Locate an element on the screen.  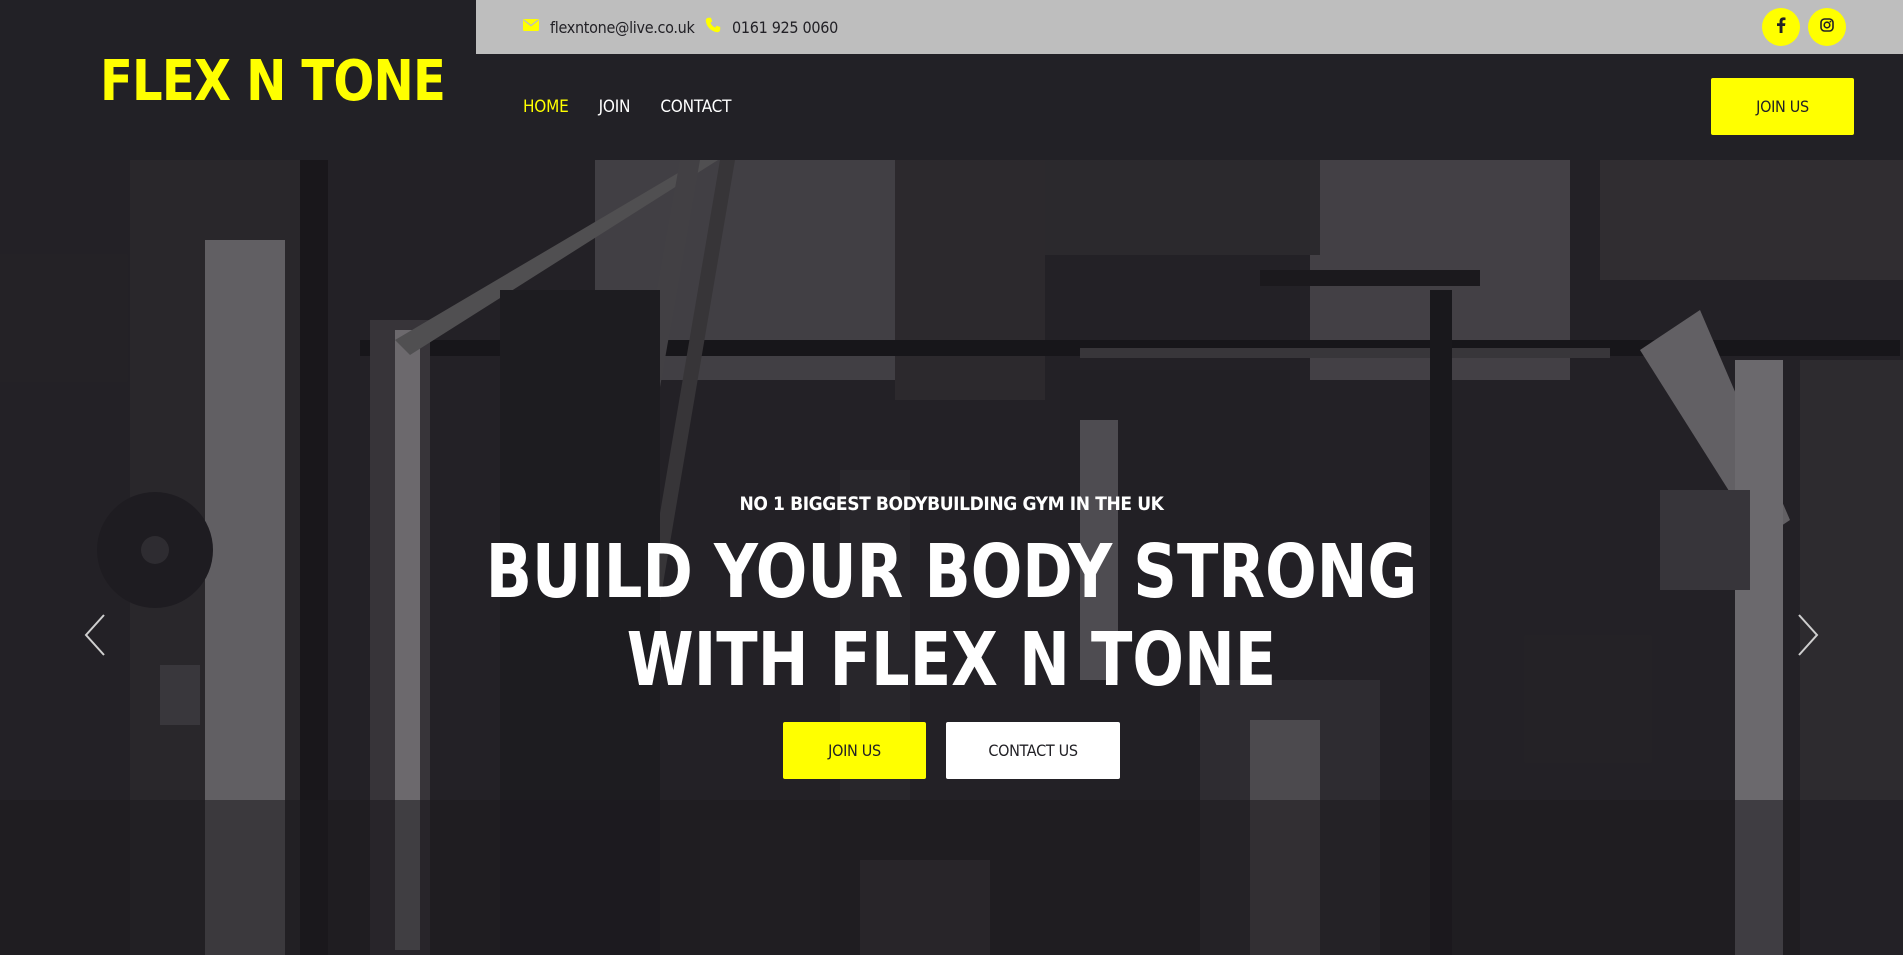
nav-item-home: HOME is located at coordinates (546, 107).